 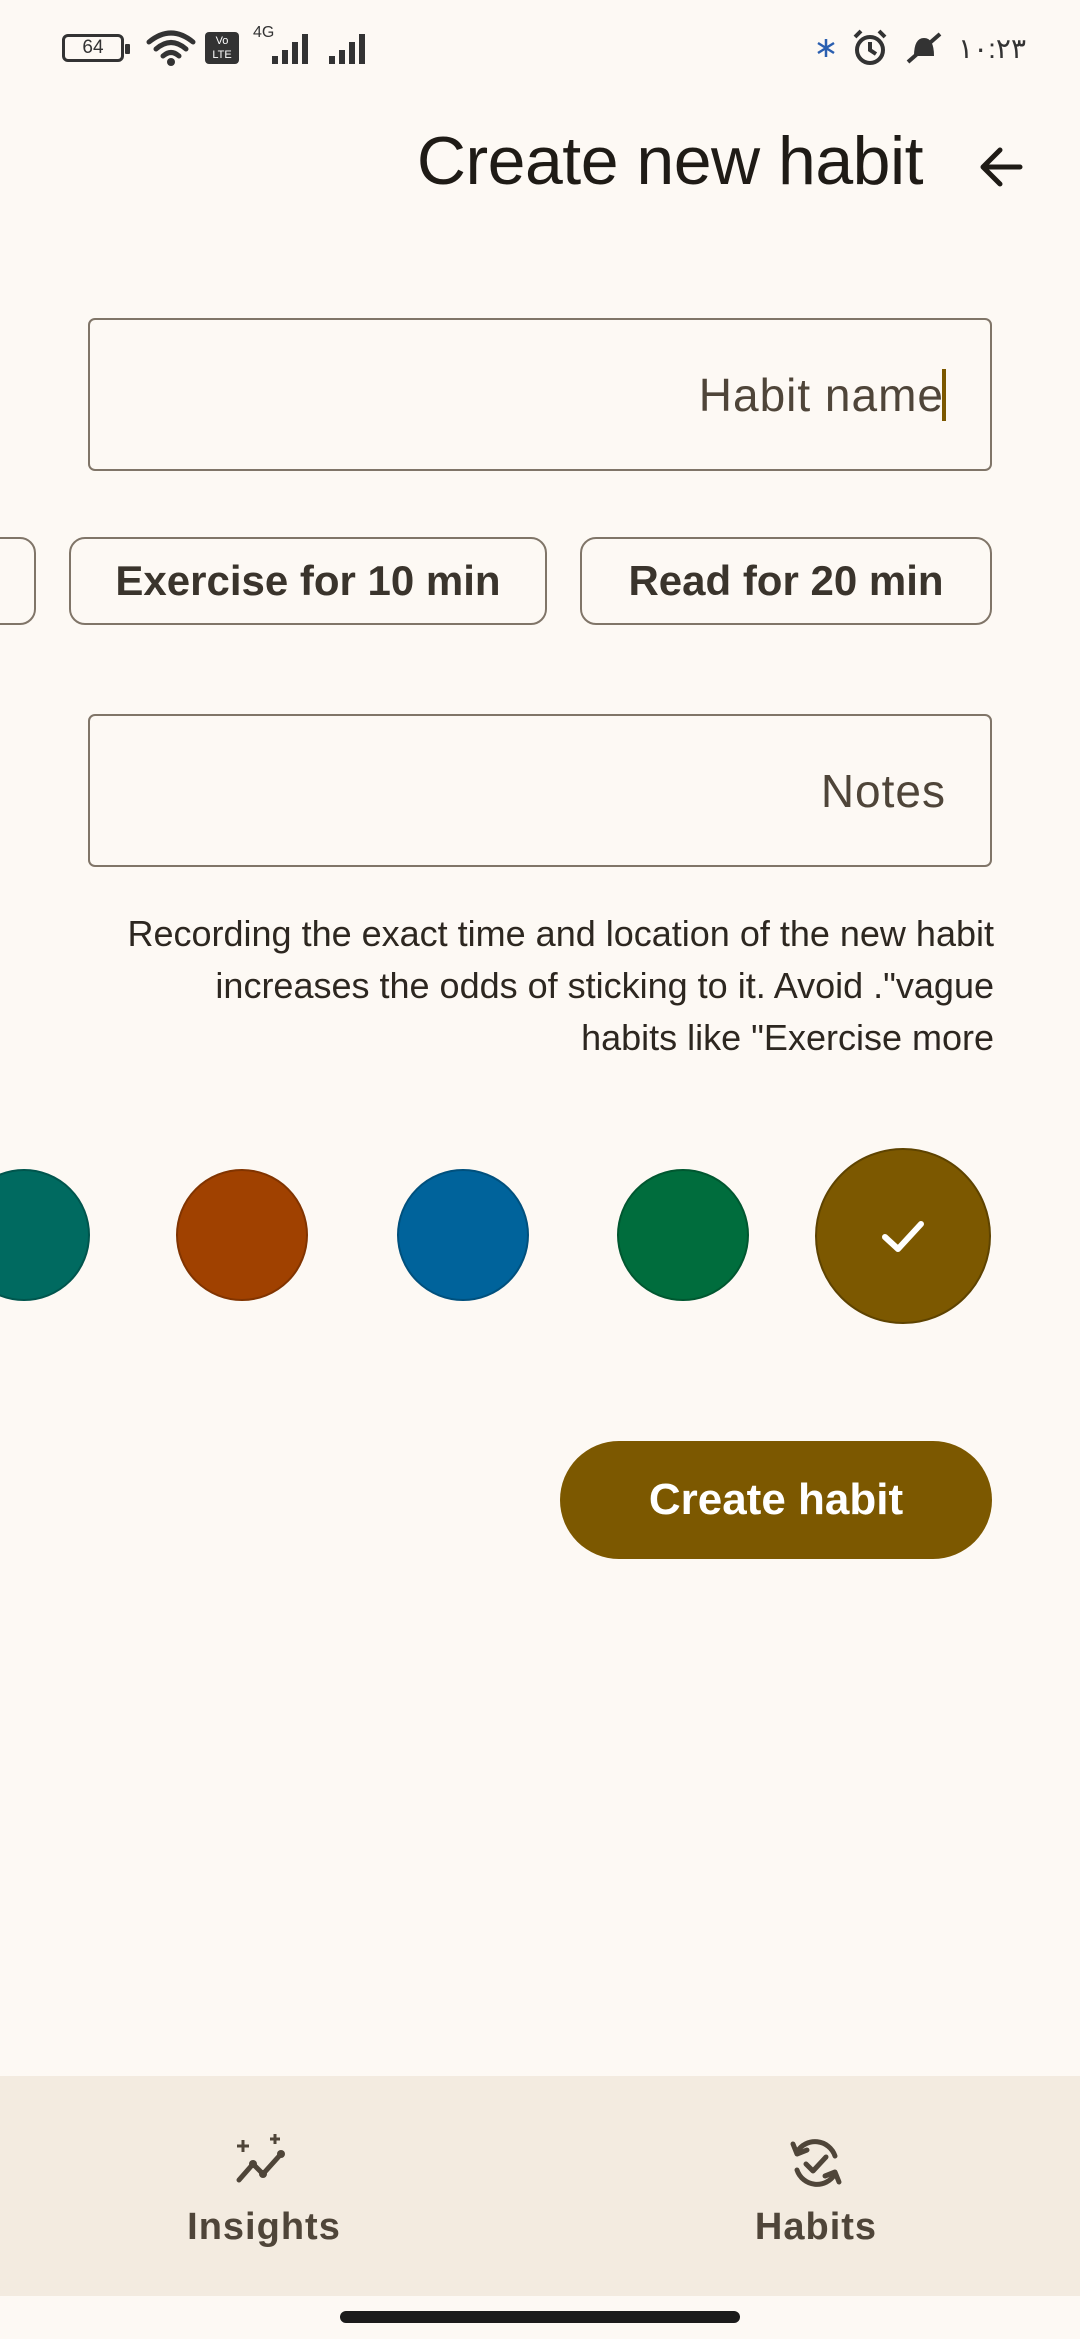 What do you see at coordinates (816, 2227) in the screenshot?
I see `nav-label-habits: Habits` at bounding box center [816, 2227].